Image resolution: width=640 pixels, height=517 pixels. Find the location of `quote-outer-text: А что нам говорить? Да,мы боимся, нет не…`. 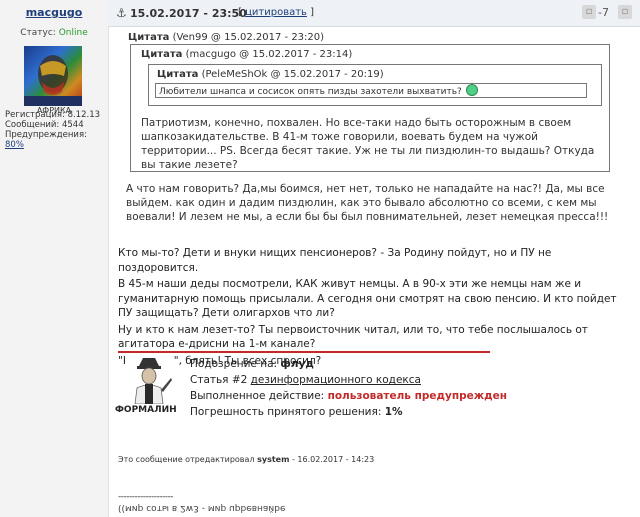

quote-outer-text: А что нам говорить? Да,мы боимся, нет не… is located at coordinates (367, 203).